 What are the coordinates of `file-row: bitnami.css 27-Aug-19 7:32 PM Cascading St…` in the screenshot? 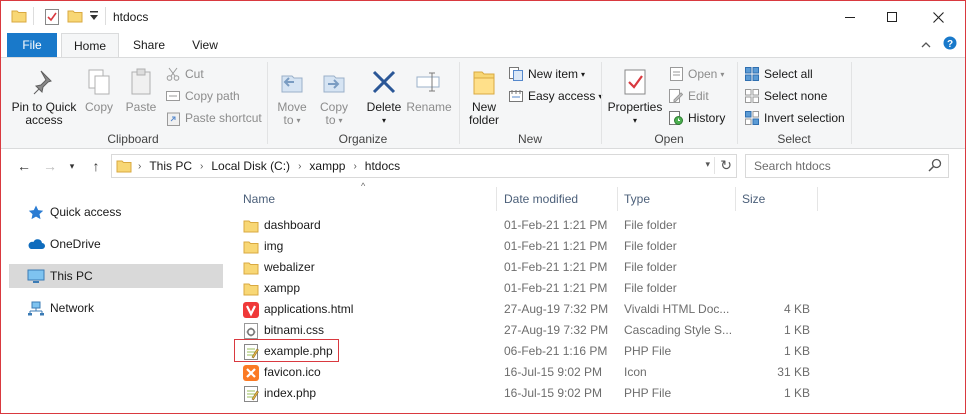 It's located at (527, 330).